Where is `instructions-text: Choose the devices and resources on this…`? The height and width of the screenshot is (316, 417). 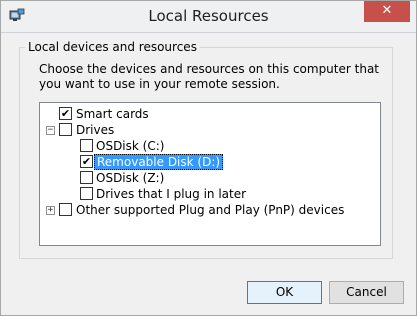 instructions-text: Choose the devices and resources on this… is located at coordinates (209, 76).